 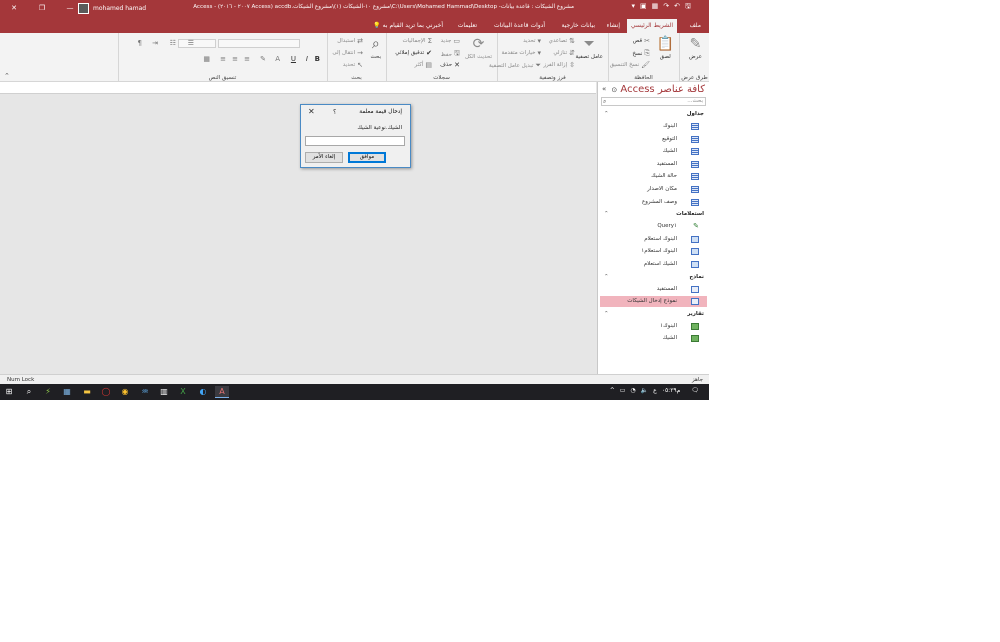 I want to click on tab-help: تعليمات, so click(x=467, y=26).